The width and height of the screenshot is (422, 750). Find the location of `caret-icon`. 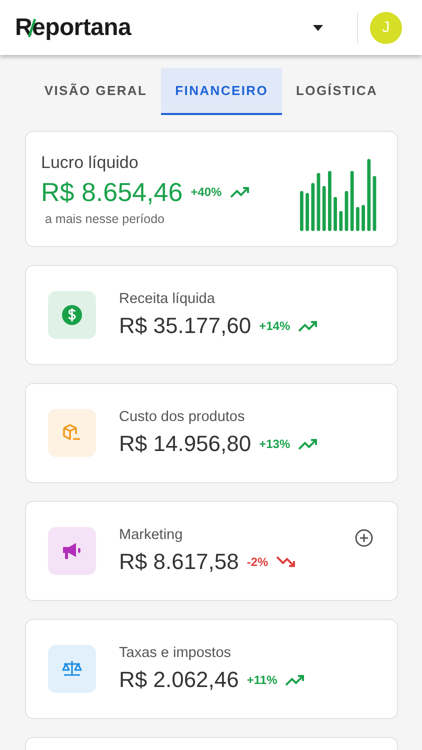

caret-icon is located at coordinates (318, 27).